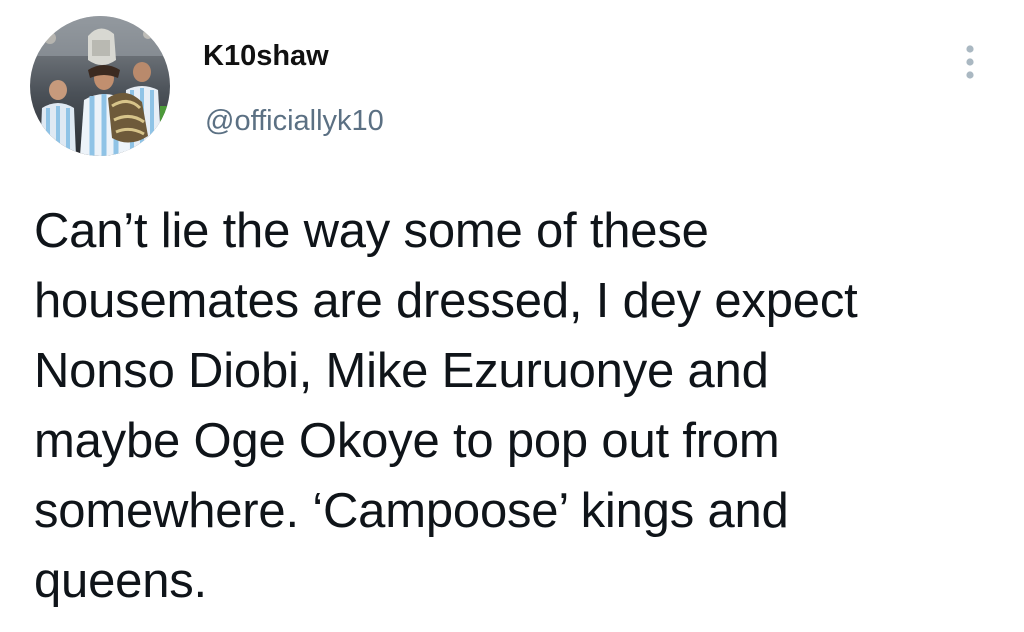 Image resolution: width=1024 pixels, height=632 pixels. Describe the element at coordinates (401, 371) in the screenshot. I see `tweet-text-line: Nonso Diobi, Mike Ezuruonye and` at that location.